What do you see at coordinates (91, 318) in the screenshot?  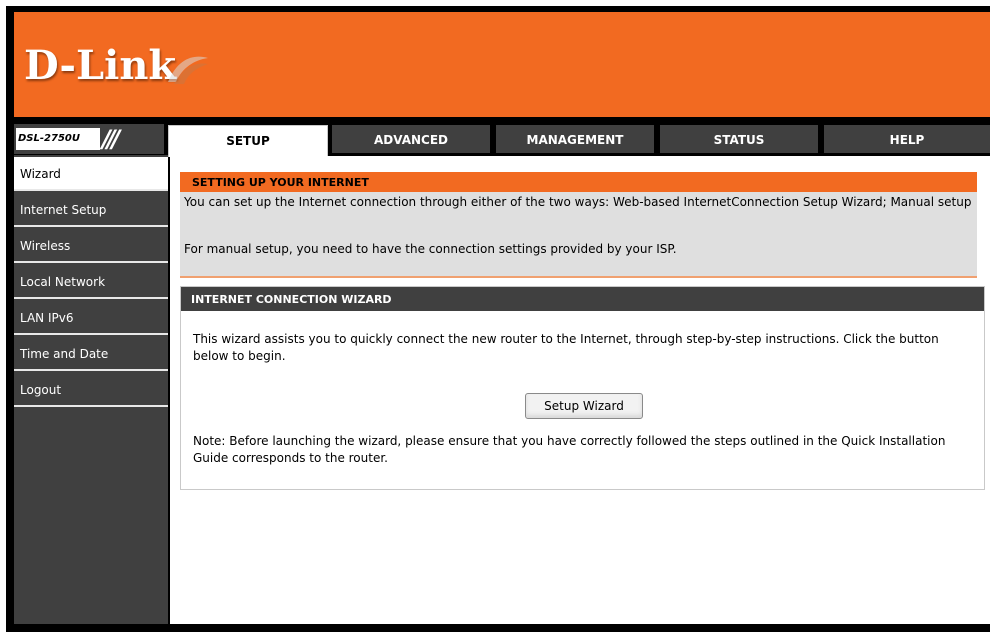 I see `sidebar-item-lan-ipv6: LAN IPv6` at bounding box center [91, 318].